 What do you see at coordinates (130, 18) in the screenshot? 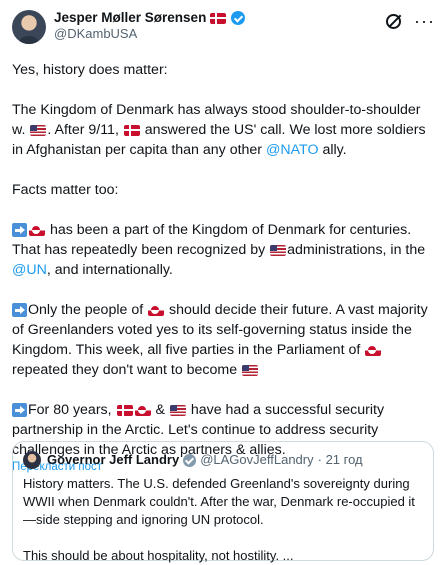
I see `author-name: Jesper Møller Sørensen` at bounding box center [130, 18].